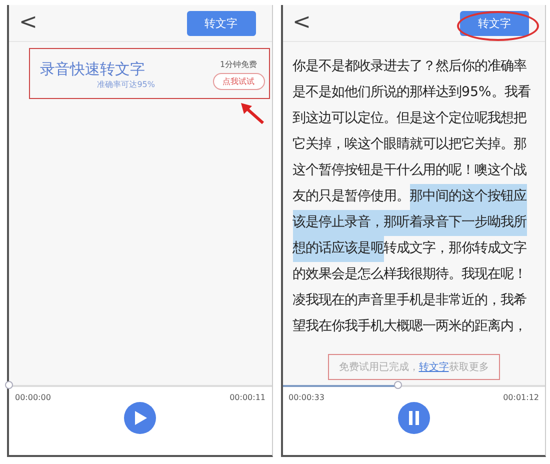 The image size is (550, 464). I want to click on transcript-line: 望我在你我手机大概嗯一两米的距离内，, so click(410, 327).